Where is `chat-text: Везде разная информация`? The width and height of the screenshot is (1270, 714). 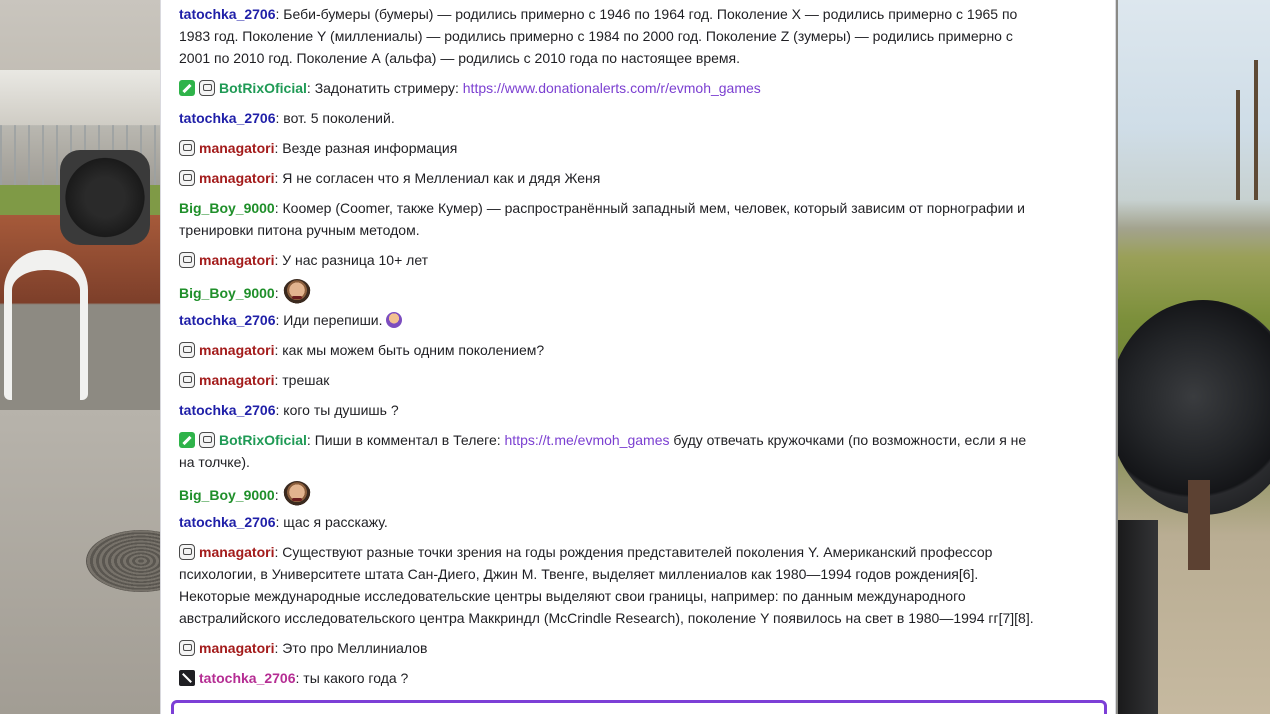 chat-text: Везде разная информация is located at coordinates (370, 148).